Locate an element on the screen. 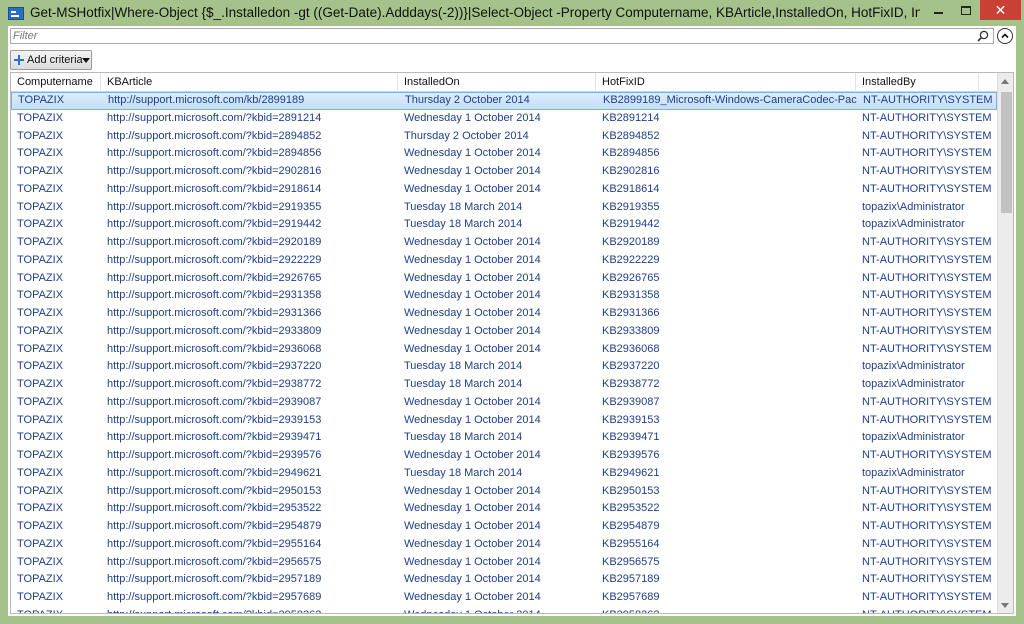 This screenshot has height=624, width=1024. chevron-up-icon is located at coordinates (1005, 36).